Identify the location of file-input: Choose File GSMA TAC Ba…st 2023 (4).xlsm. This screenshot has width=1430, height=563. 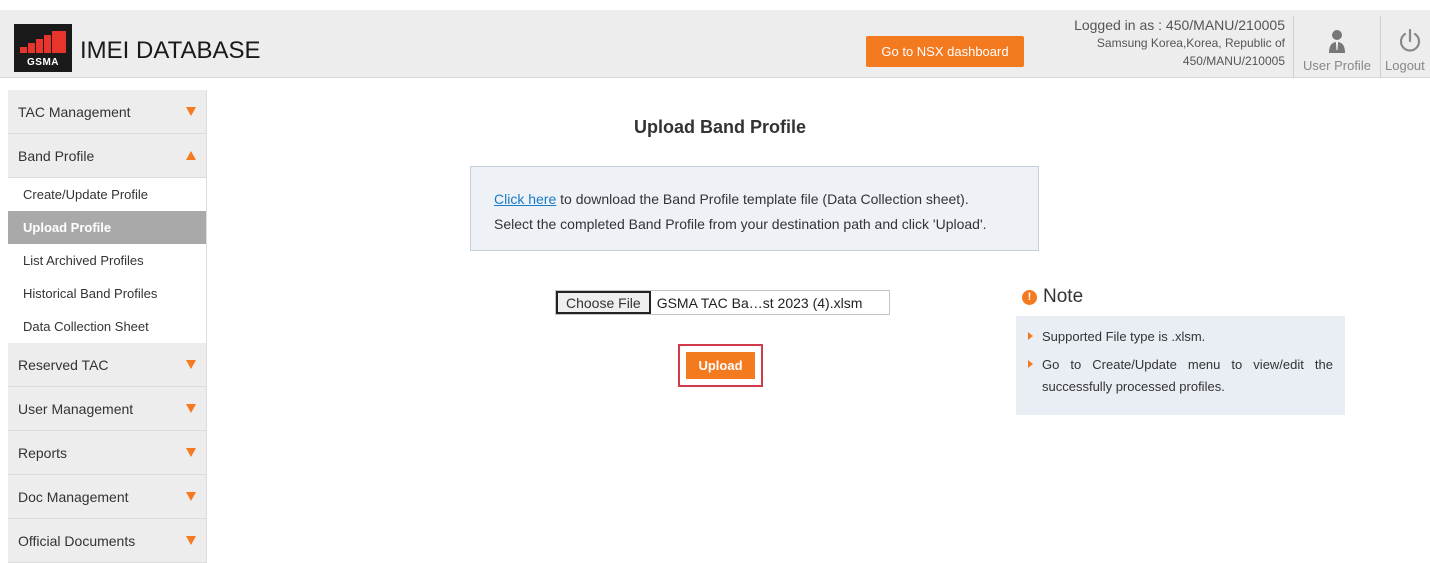
(722, 302).